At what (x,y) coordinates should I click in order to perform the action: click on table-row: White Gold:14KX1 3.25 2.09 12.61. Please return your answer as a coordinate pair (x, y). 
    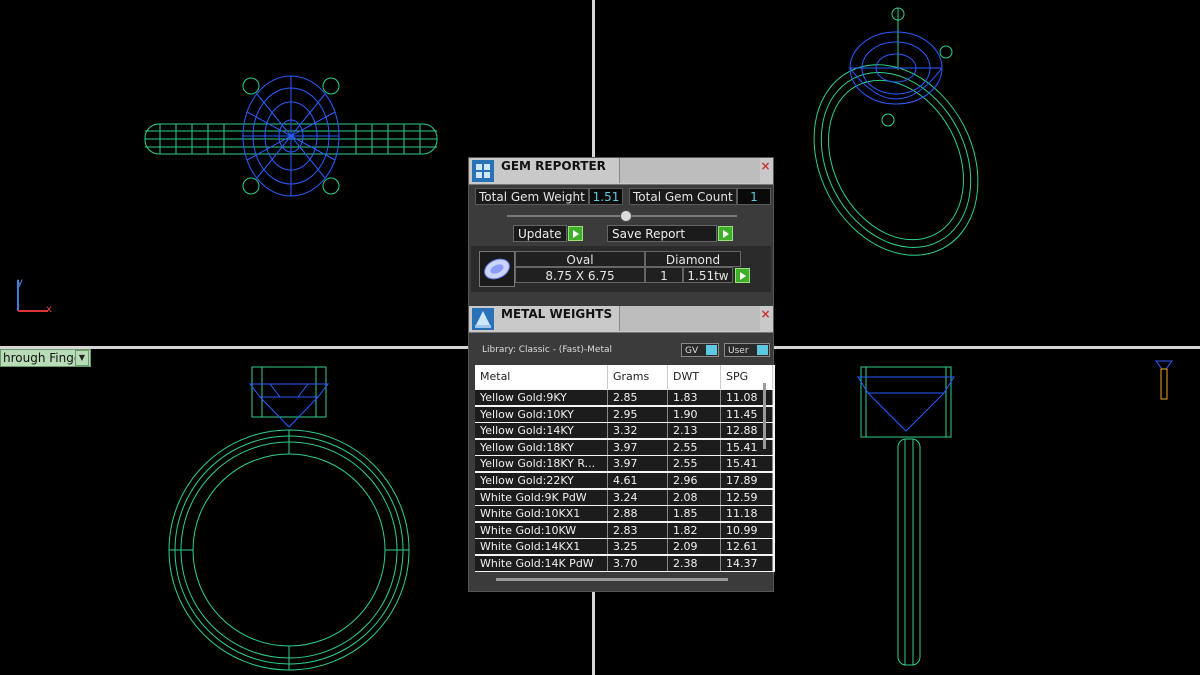
    Looking at the image, I should click on (624, 547).